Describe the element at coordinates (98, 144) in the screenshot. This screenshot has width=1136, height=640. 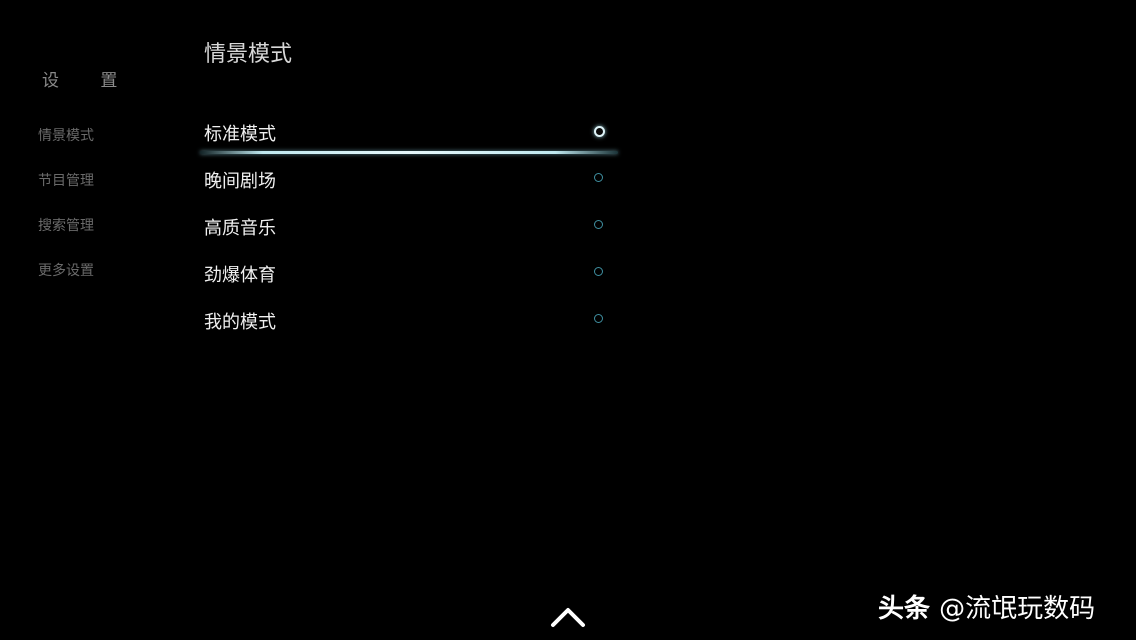
I see `sidebar-item-scene-mode: 情景模式` at that location.